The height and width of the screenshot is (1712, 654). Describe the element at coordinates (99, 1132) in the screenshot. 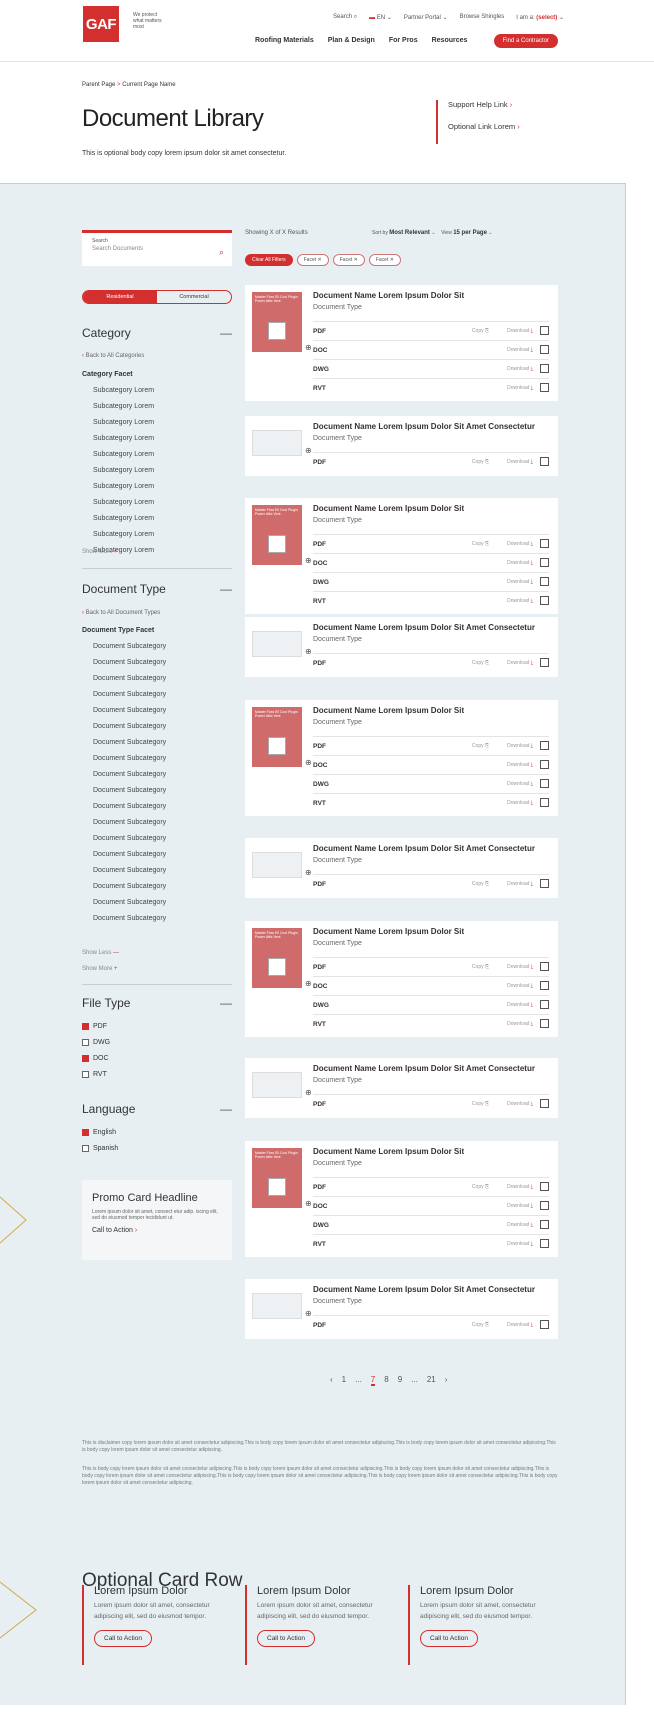

I see `checkbox-option: English` at that location.